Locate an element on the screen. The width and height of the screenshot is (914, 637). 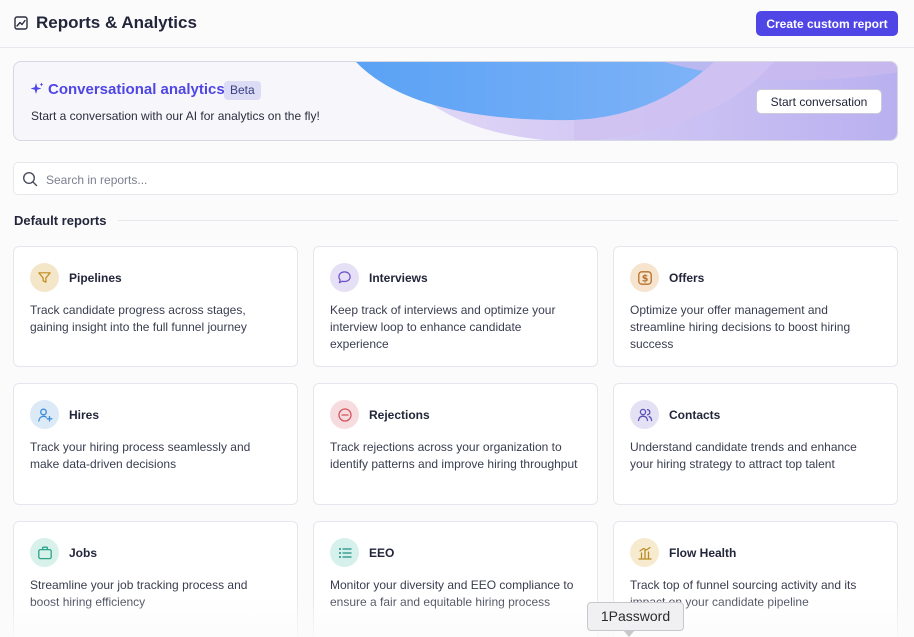
start-conversation-button: Start conversation is located at coordinates (819, 101).